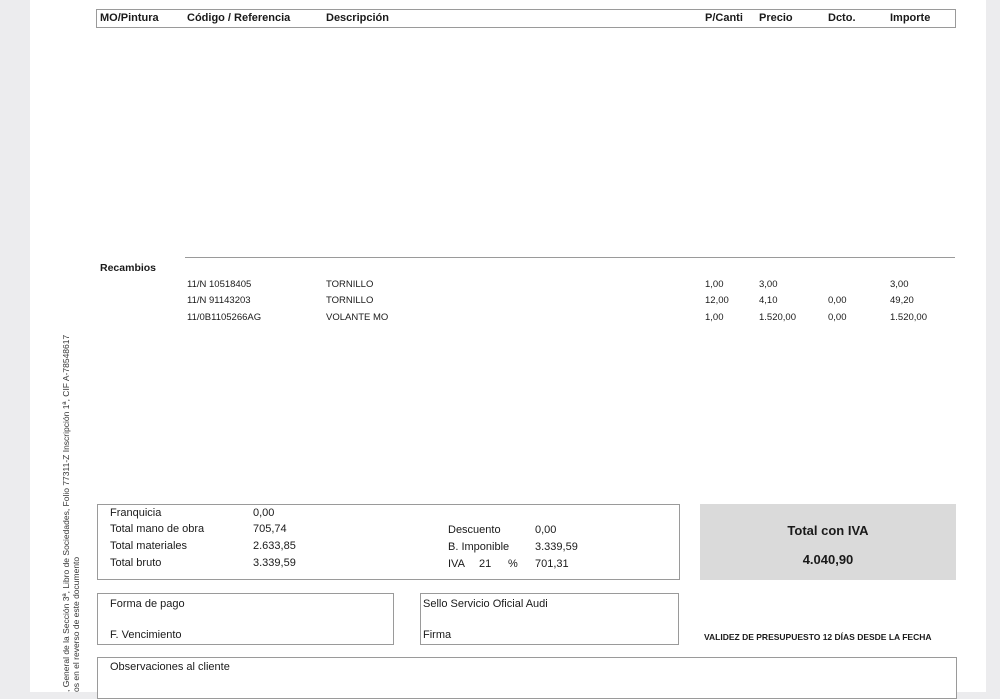 Image resolution: width=1000 pixels, height=699 pixels. I want to click on row-importe: 1.520,00, so click(908, 317).